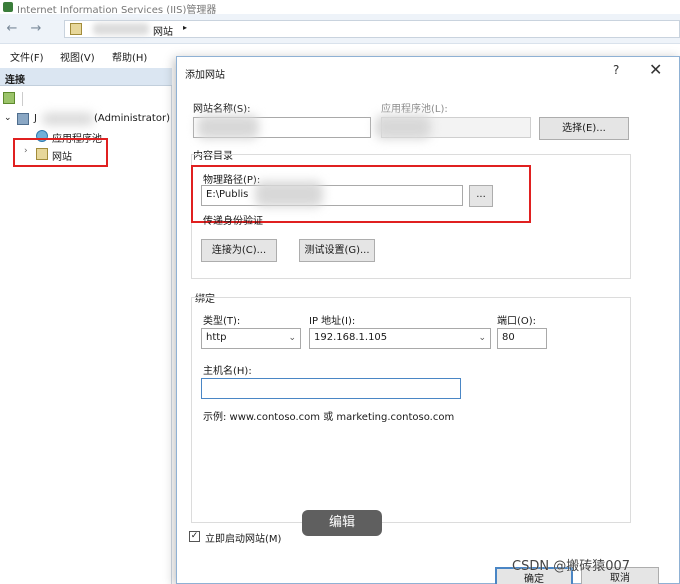 This screenshot has height=584, width=680. Describe the element at coordinates (517, 321) in the screenshot. I see `port-label: 端口(O):` at that location.